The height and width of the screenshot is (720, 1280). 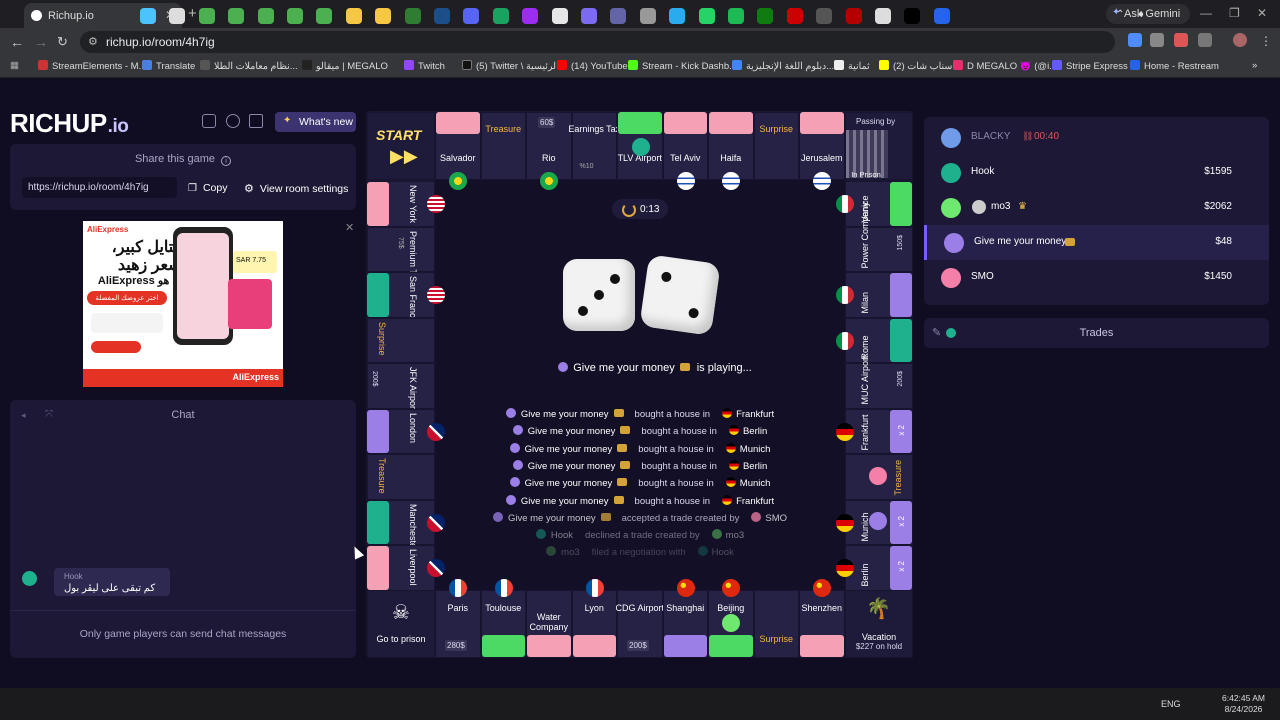 What do you see at coordinates (878, 521) in the screenshot?
I see `player-pawn` at bounding box center [878, 521].